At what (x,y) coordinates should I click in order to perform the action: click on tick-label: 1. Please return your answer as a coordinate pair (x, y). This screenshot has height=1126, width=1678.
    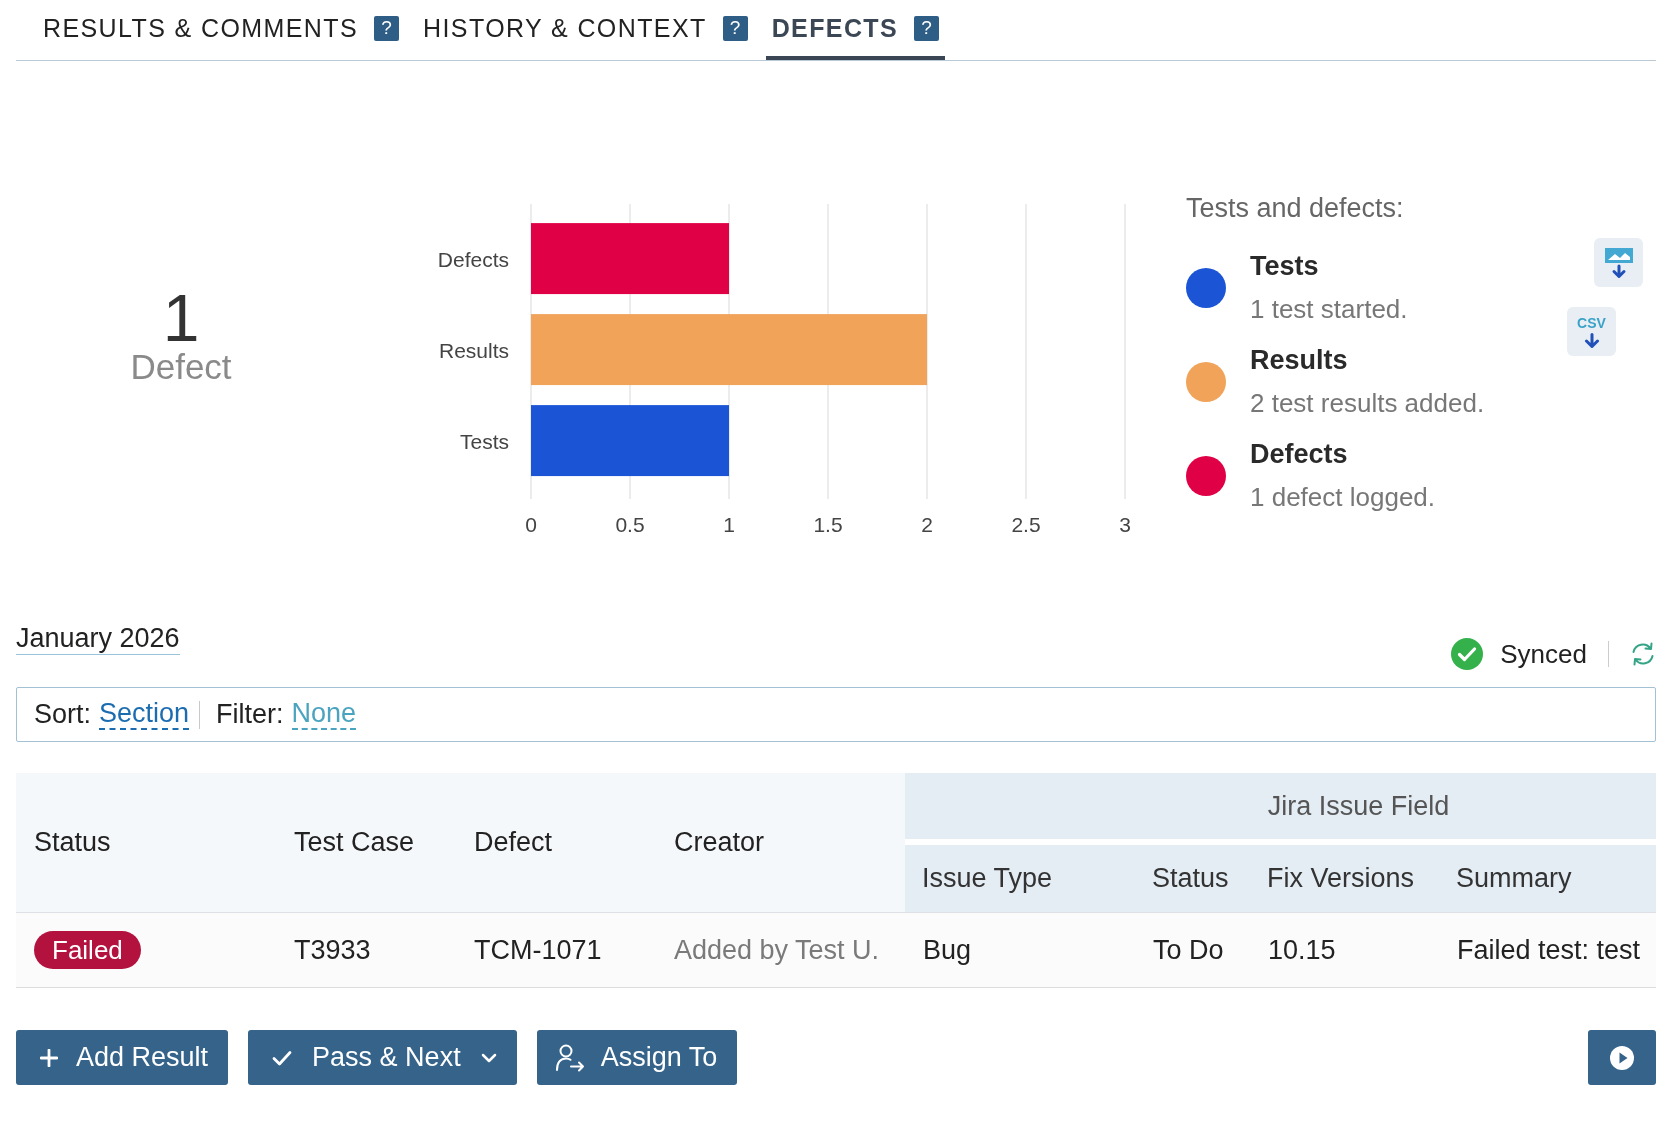
    Looking at the image, I should click on (729, 524).